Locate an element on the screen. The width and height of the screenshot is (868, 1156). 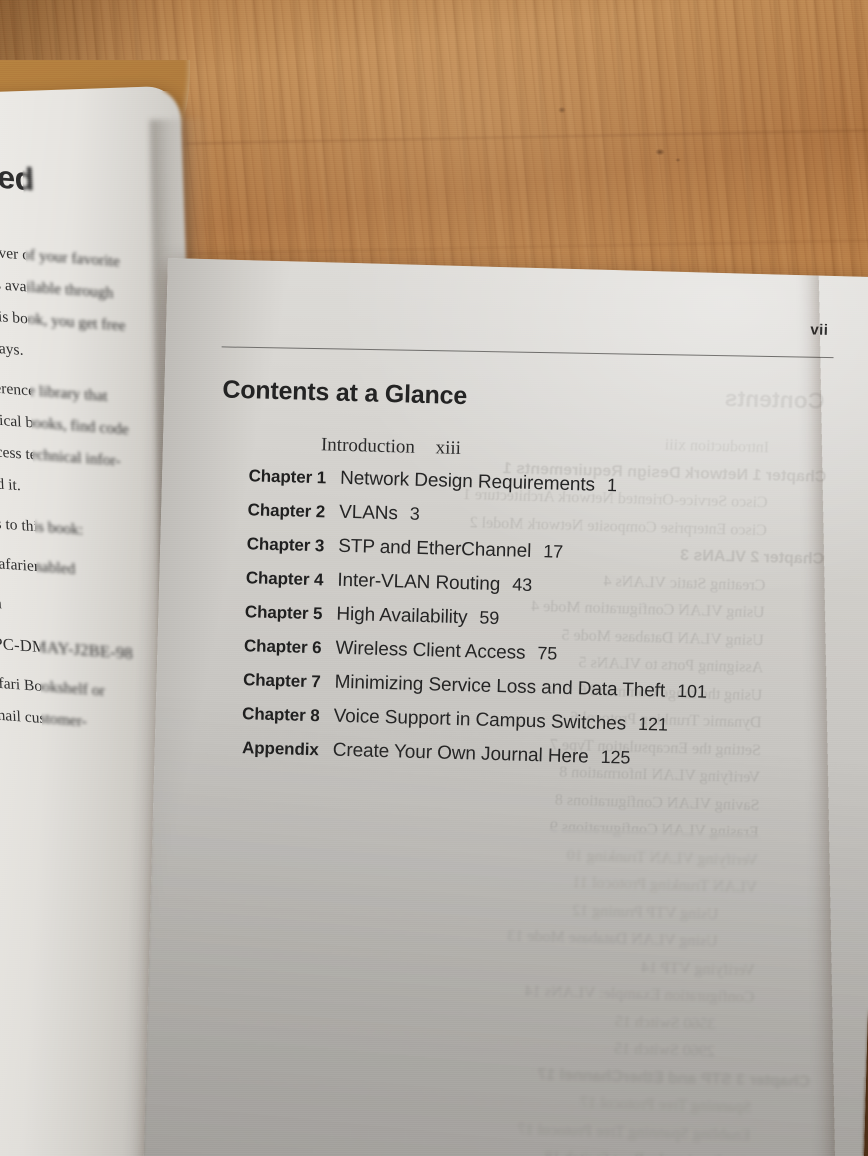
showthrough-line: Introduction xiii is located at coordinates (717, 446).